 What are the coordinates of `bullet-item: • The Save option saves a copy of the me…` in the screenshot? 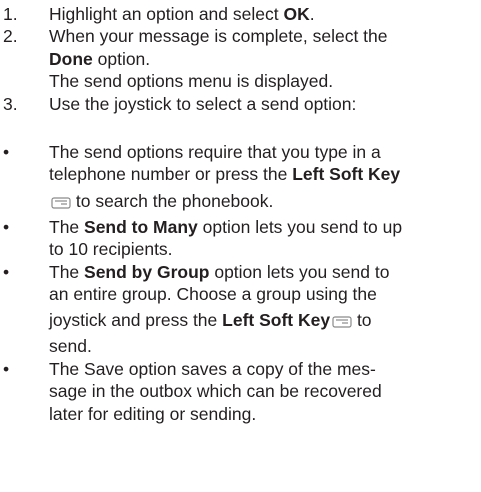 It's located at (240, 391).